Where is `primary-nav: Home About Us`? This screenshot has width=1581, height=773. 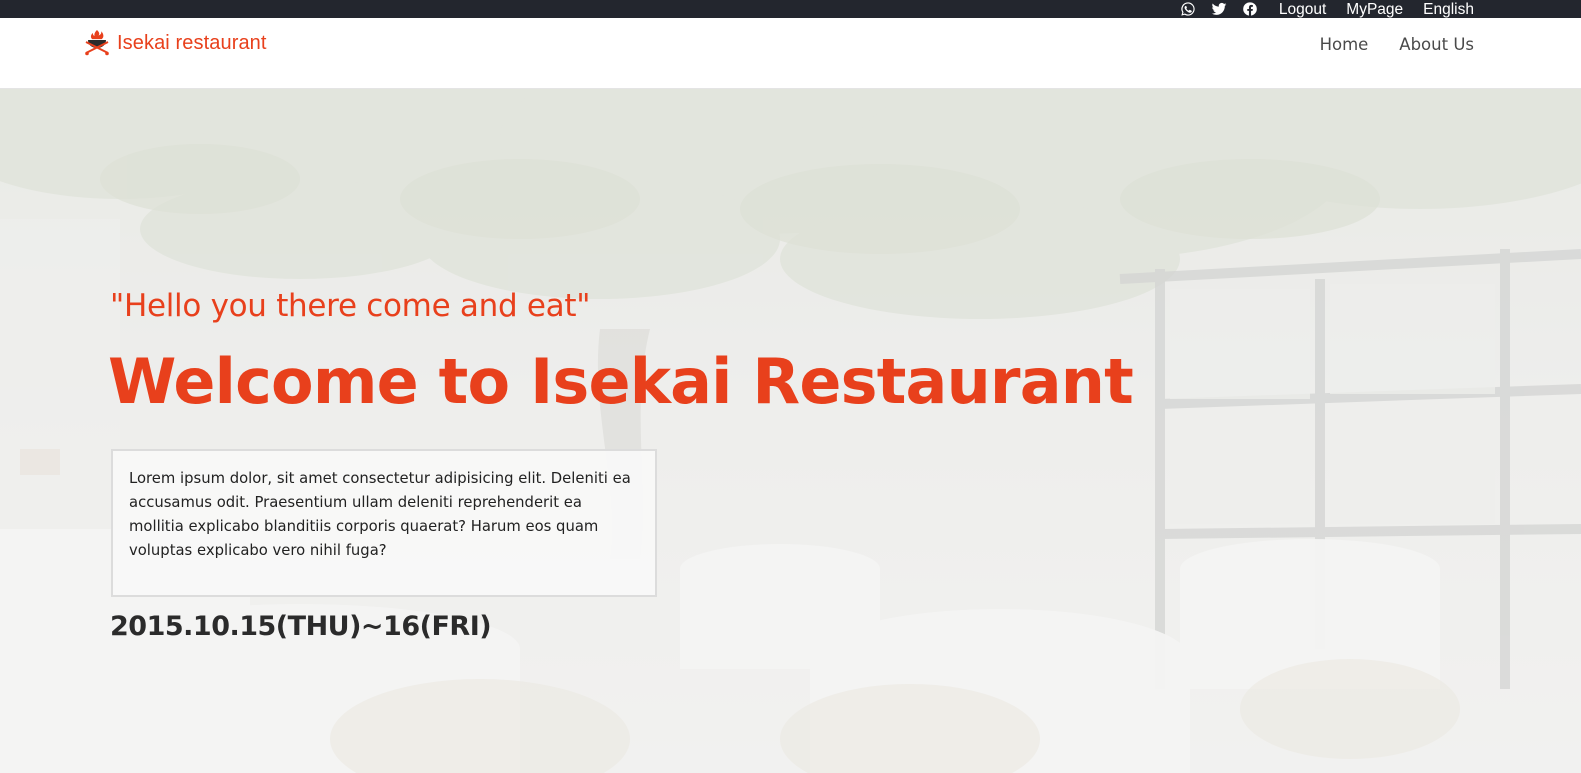 primary-nav: Home About Us is located at coordinates (1397, 44).